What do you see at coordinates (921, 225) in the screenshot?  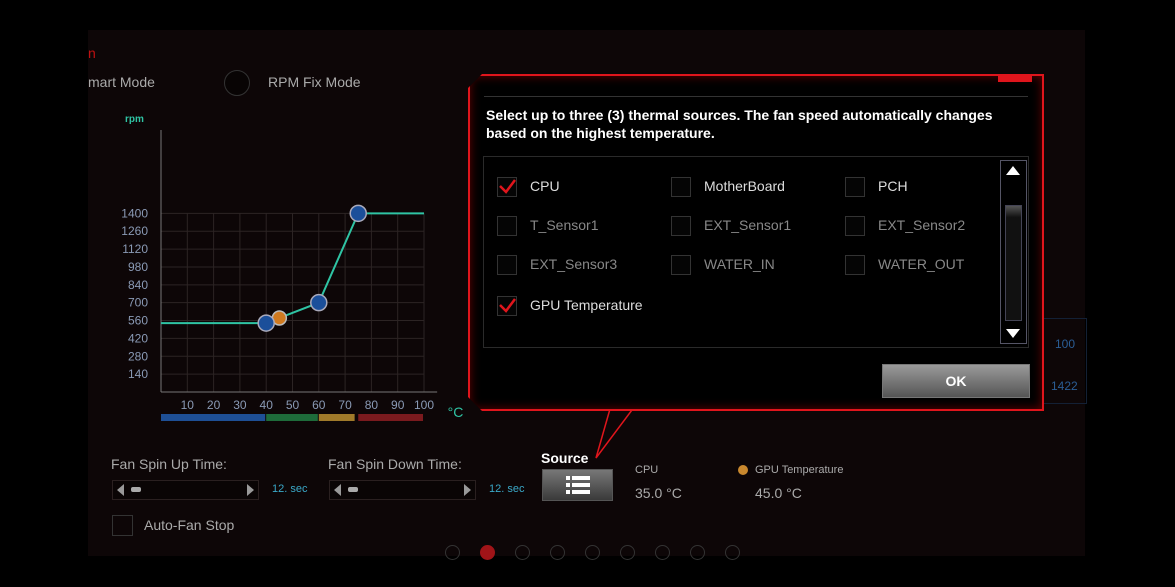 I see `source-label: EXT_Sensor2` at bounding box center [921, 225].